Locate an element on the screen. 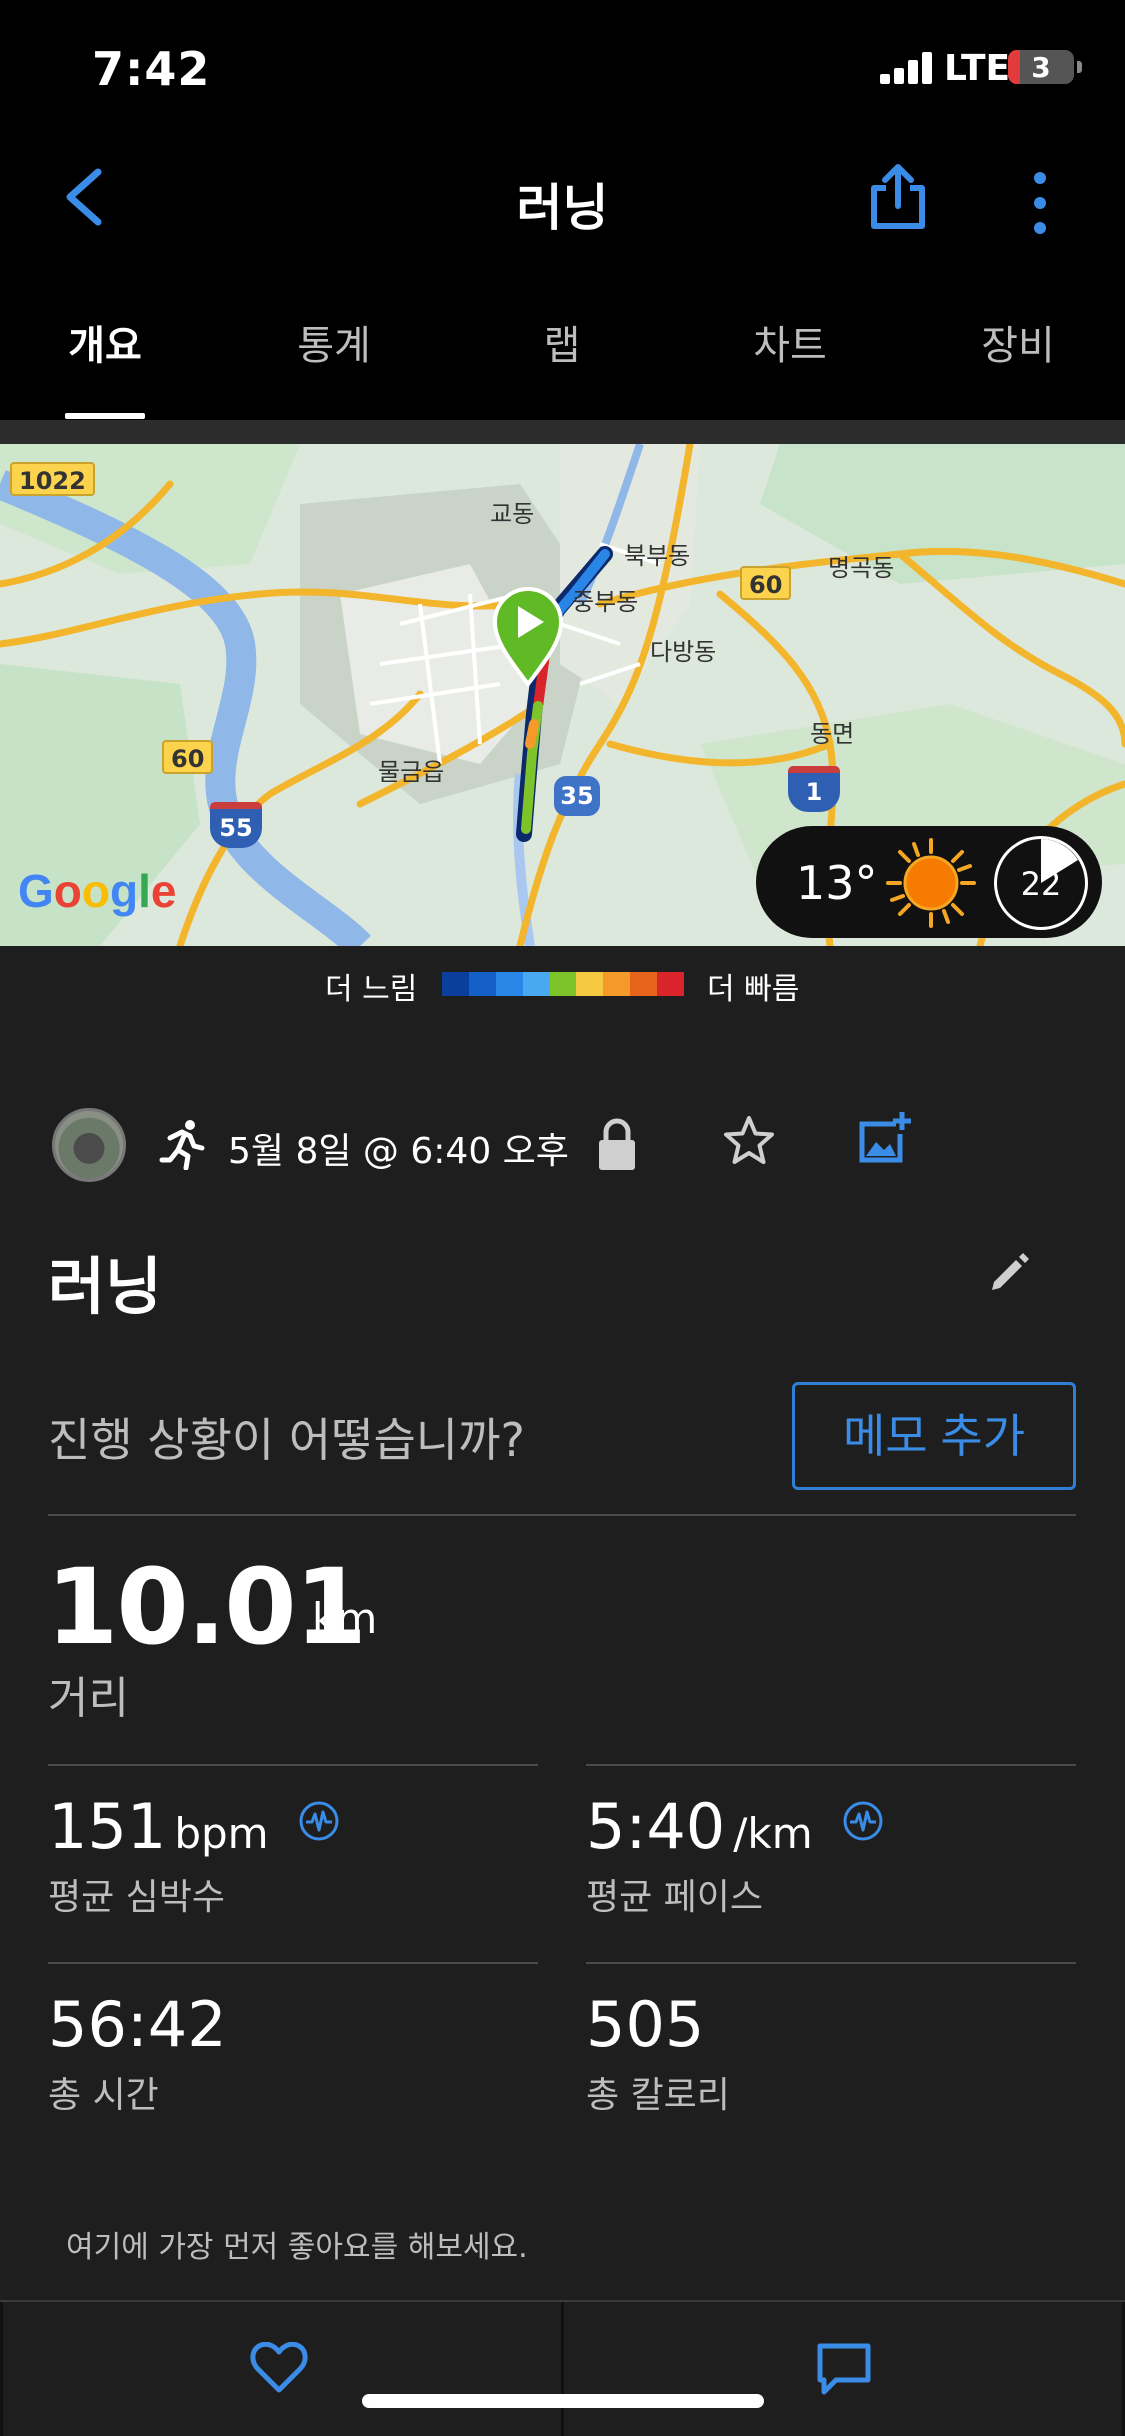 The height and width of the screenshot is (2436, 1125). heart-icon is located at coordinates (279, 2368).